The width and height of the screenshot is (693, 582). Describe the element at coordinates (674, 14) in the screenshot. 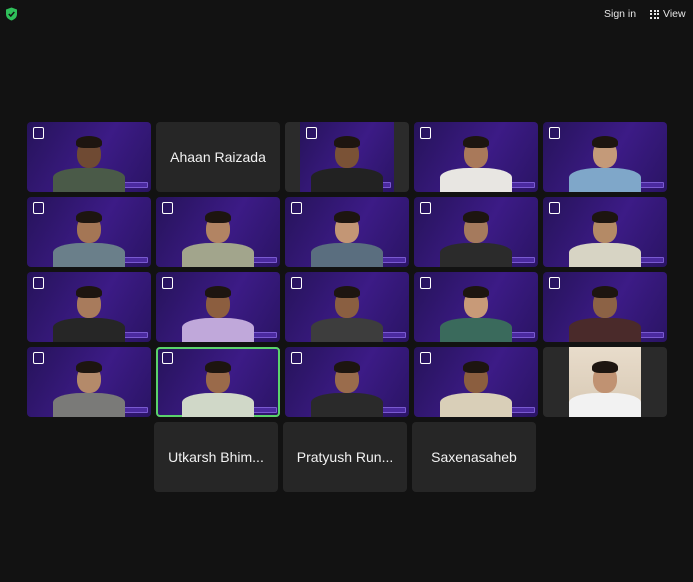

I see `view-label: View` at that location.